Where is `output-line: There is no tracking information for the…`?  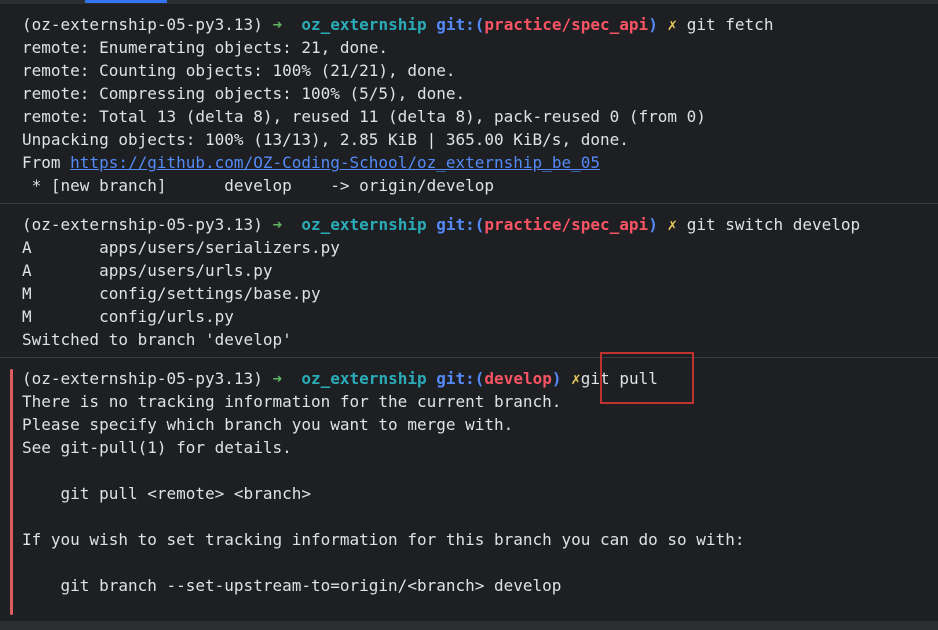 output-line: There is no tracking information for the… is located at coordinates (292, 401).